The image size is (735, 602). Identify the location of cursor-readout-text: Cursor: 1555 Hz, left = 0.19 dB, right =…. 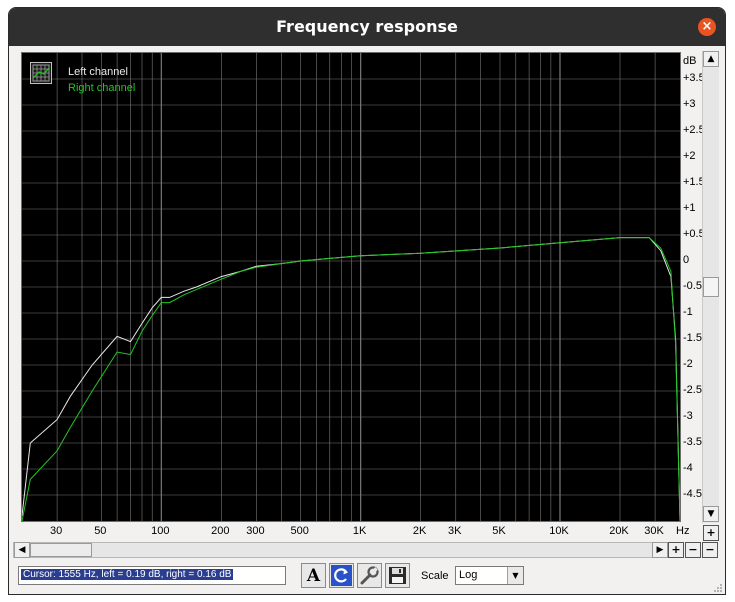
(127, 574).